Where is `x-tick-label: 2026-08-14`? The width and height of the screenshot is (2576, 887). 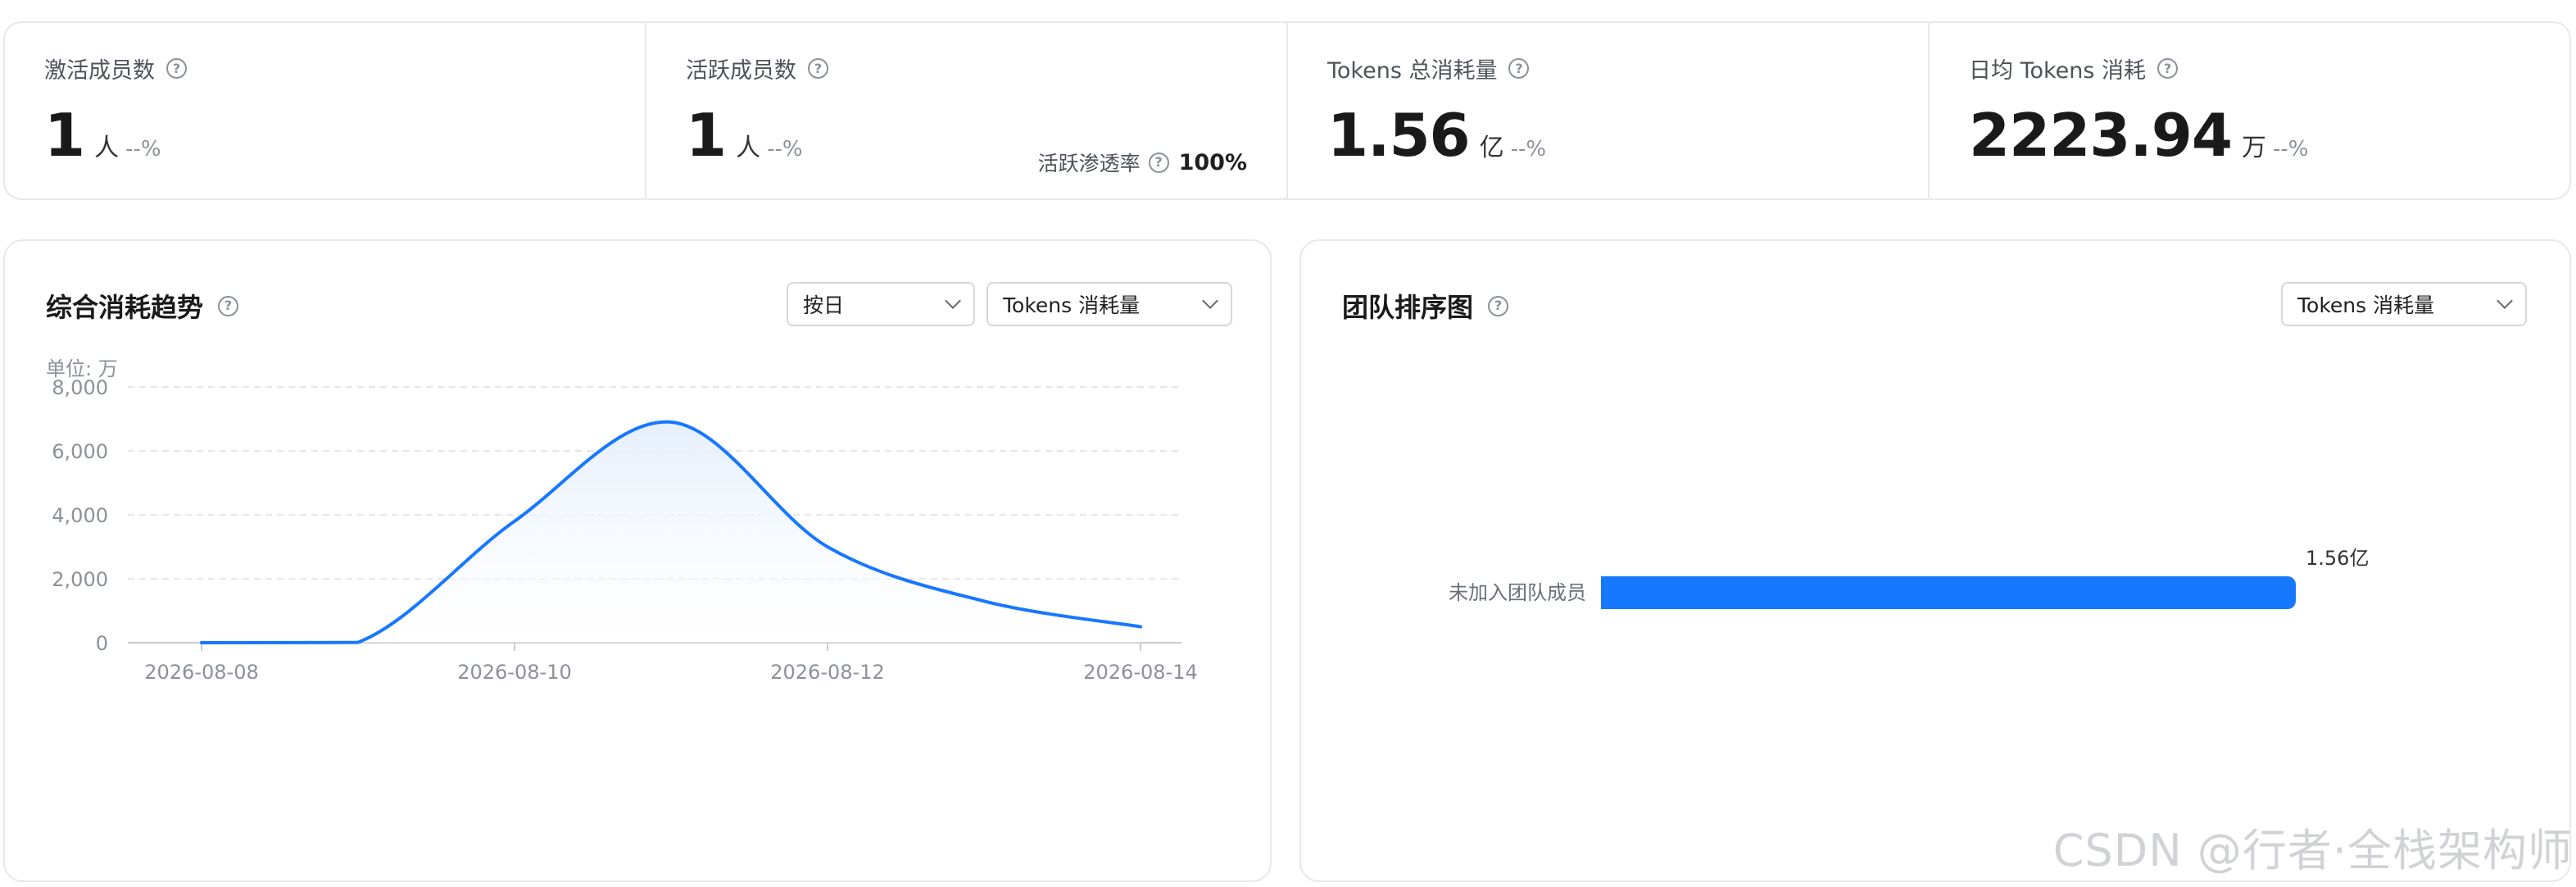
x-tick-label: 2026-08-14 is located at coordinates (1140, 672).